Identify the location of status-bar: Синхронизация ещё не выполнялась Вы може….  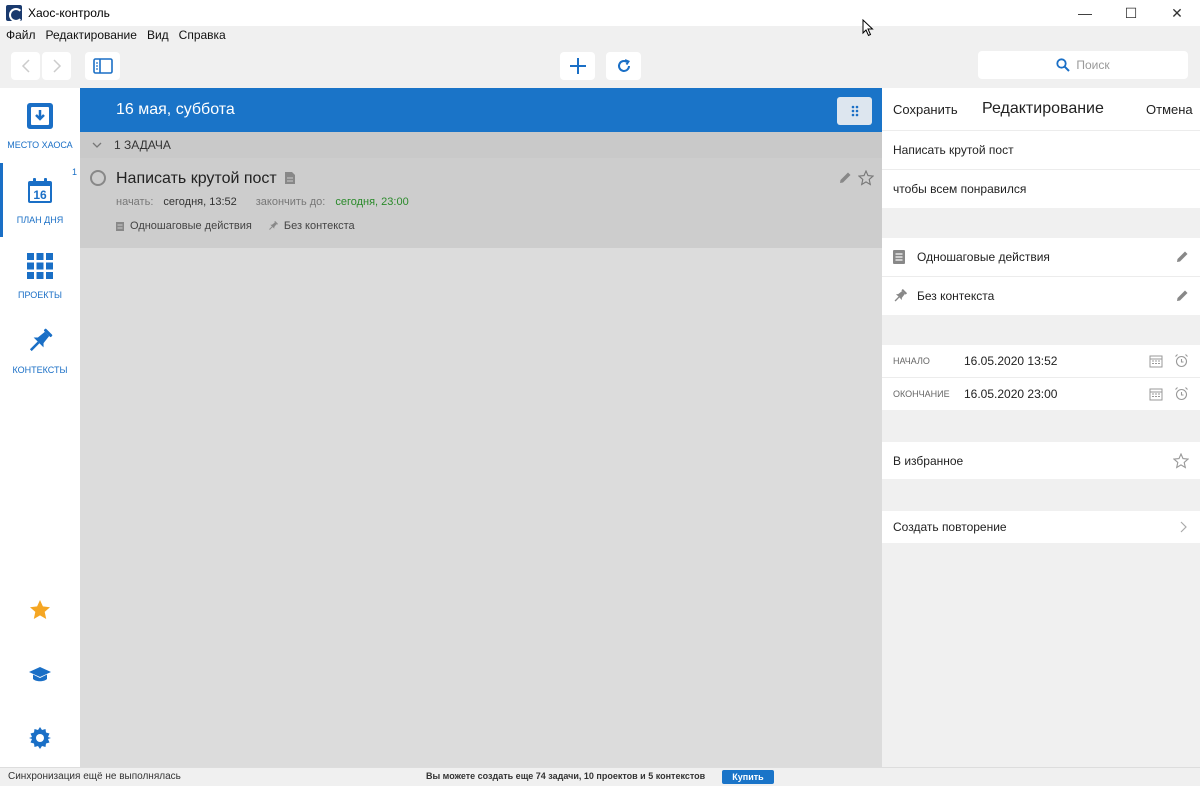
(600, 776).